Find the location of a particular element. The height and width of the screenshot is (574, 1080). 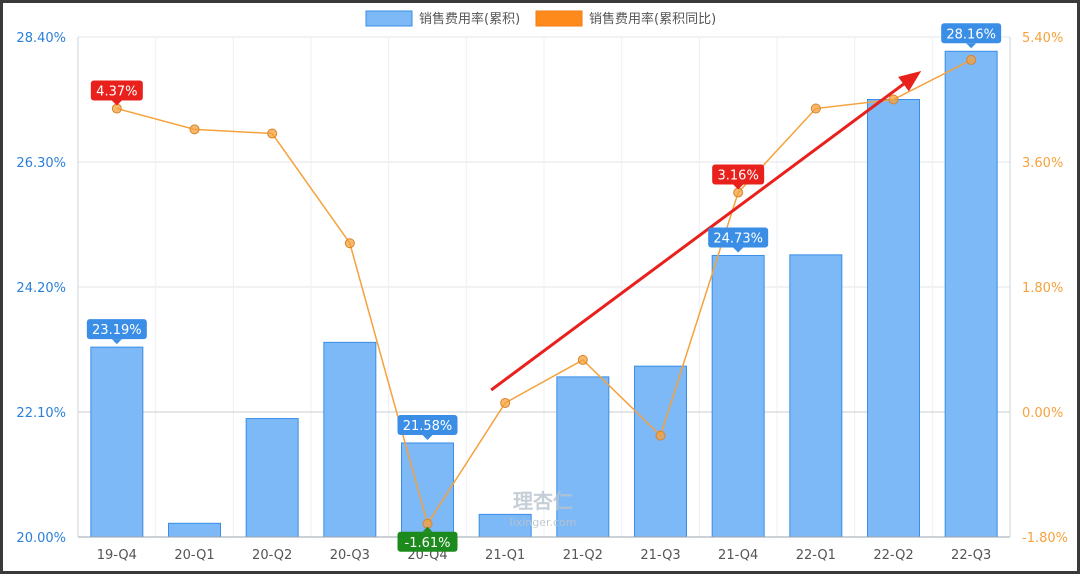

x-tick-label: 22-Q1 is located at coordinates (816, 555).